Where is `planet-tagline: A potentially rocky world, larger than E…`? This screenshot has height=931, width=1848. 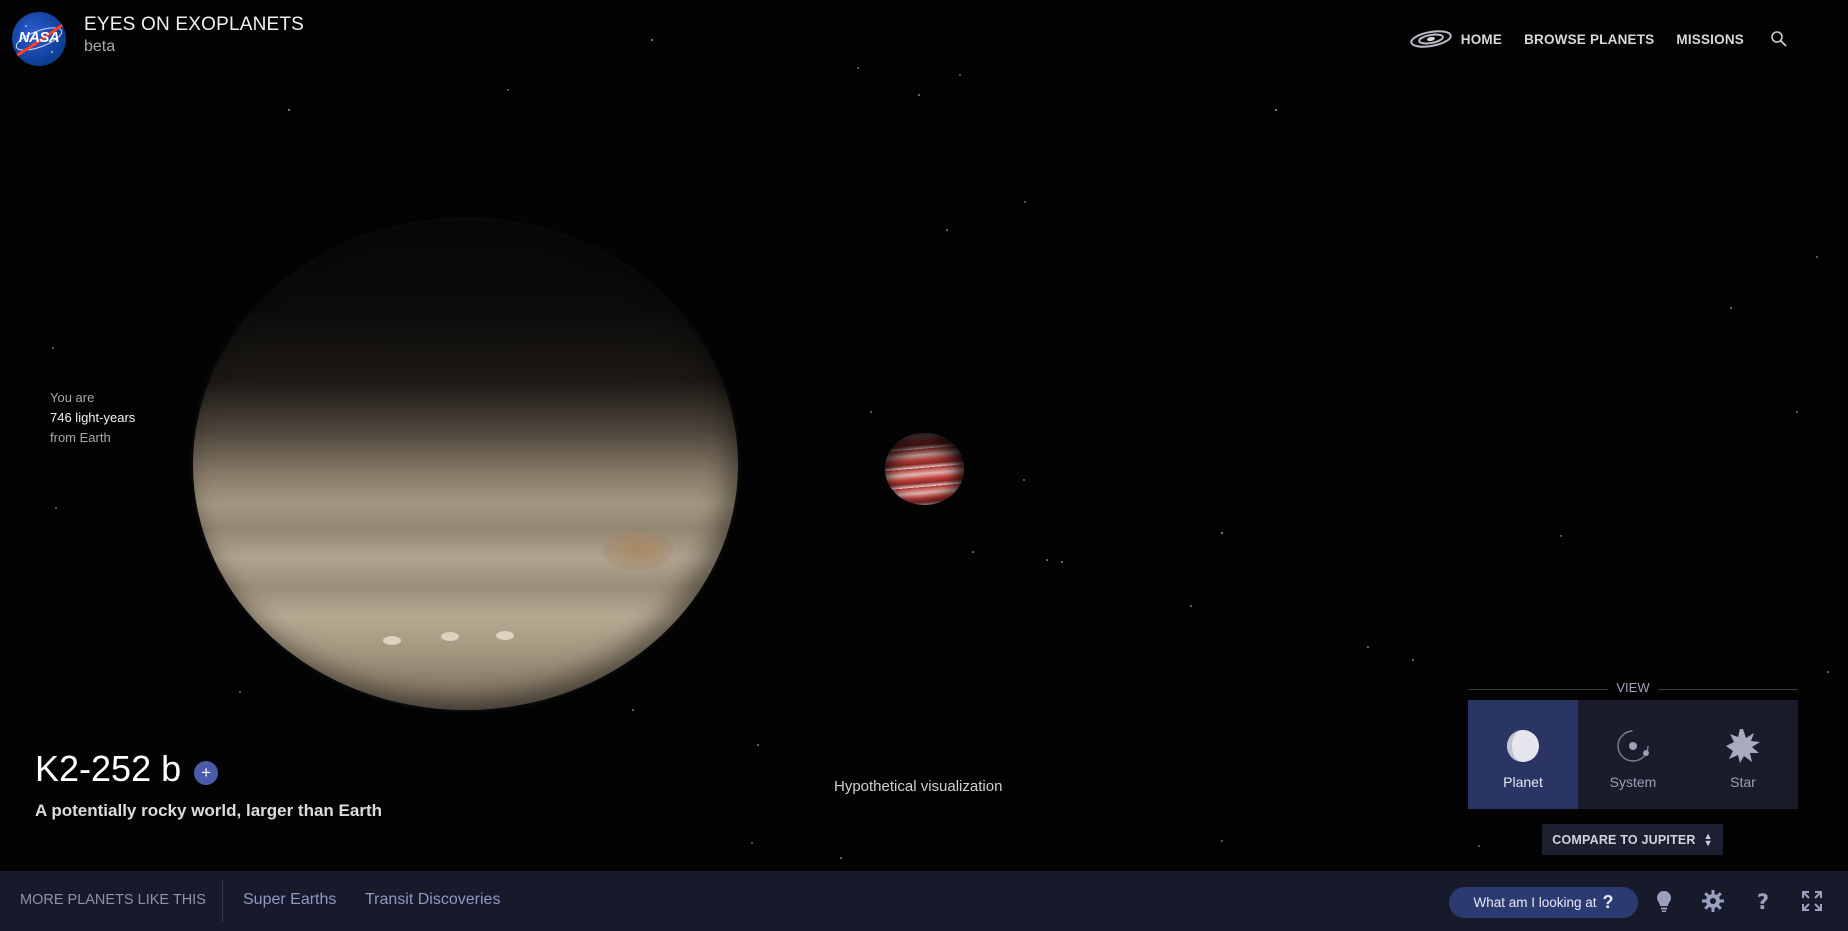
planet-tagline: A potentially rocky world, larger than E… is located at coordinates (208, 810).